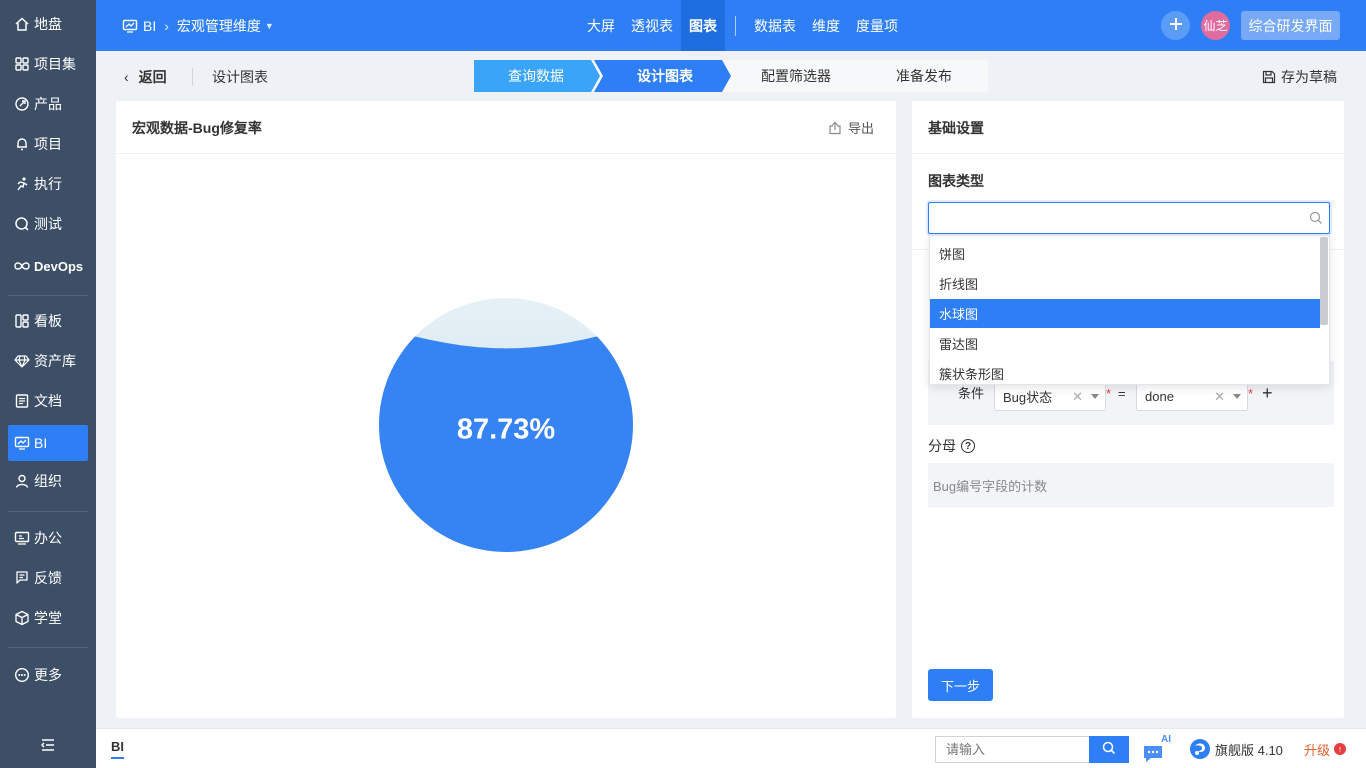 This screenshot has width=1366, height=768. What do you see at coordinates (665, 76) in the screenshot?
I see `step-design-chart: 设计图表` at bounding box center [665, 76].